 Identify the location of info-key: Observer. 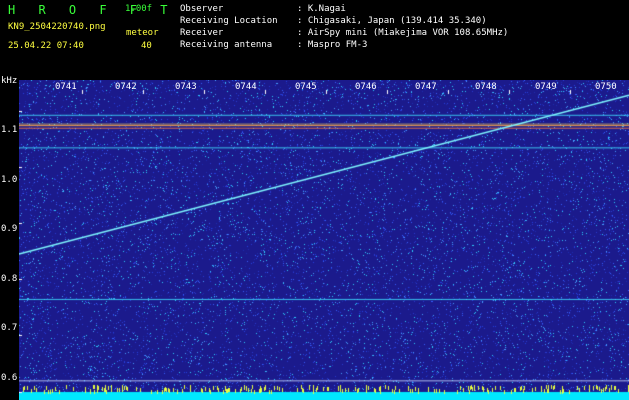
(202, 9).